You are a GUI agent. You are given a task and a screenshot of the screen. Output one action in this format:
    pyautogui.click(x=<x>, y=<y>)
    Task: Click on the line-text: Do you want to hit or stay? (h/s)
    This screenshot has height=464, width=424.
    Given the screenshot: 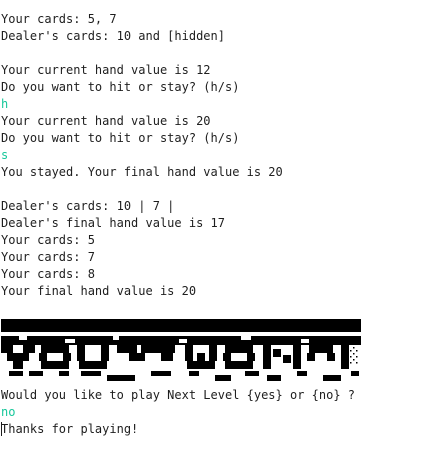 What is the action you would take?
    pyautogui.click(x=120, y=138)
    